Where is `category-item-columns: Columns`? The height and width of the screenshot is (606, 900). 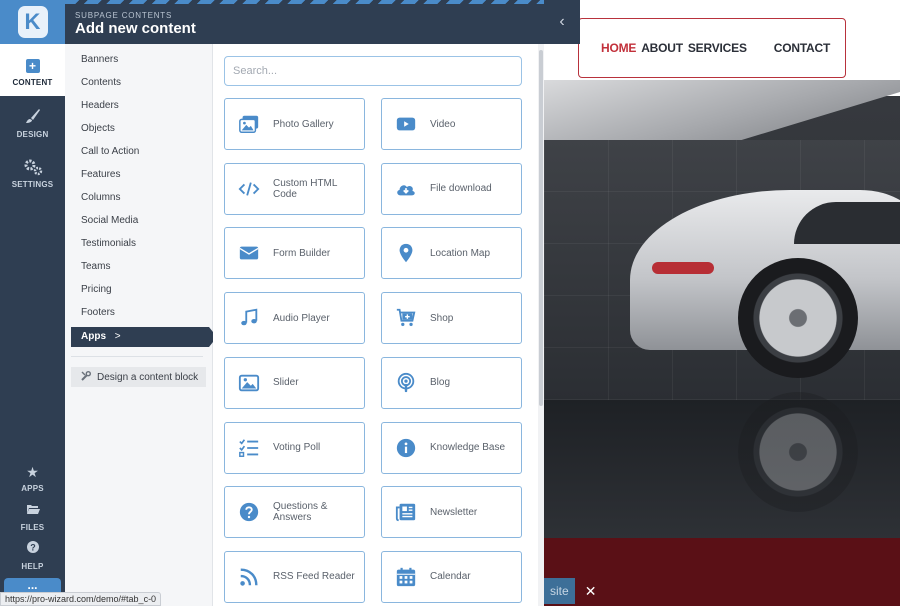 category-item-columns: Columns is located at coordinates (100, 197).